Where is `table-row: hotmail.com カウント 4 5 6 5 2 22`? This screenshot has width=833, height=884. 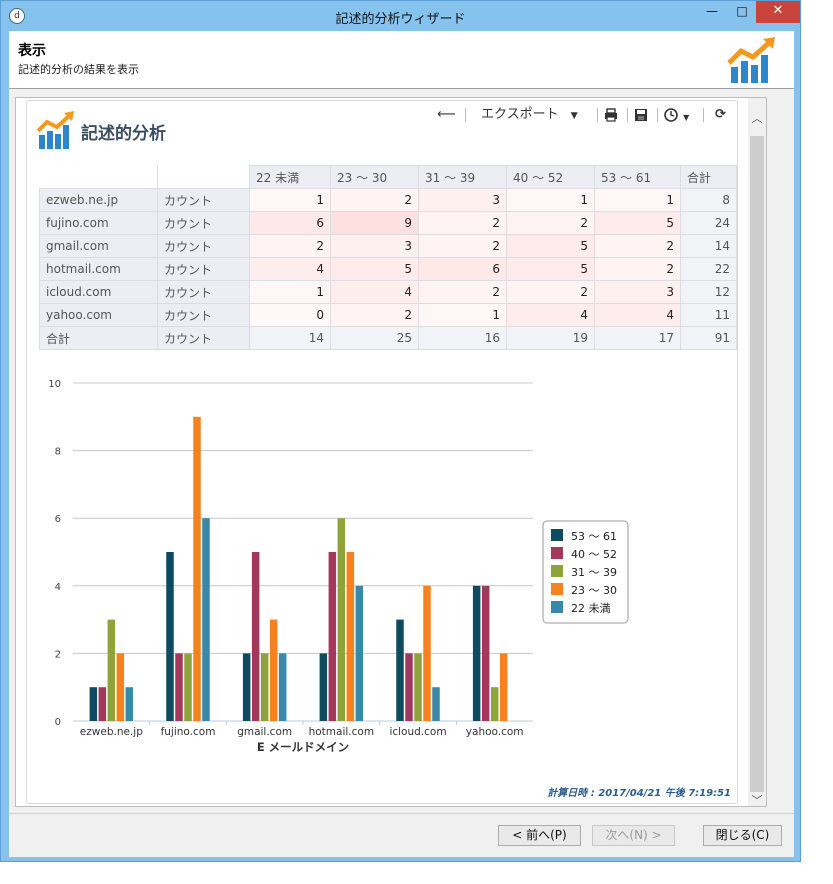 table-row: hotmail.com カウント 4 5 6 5 2 22 is located at coordinates (388, 269).